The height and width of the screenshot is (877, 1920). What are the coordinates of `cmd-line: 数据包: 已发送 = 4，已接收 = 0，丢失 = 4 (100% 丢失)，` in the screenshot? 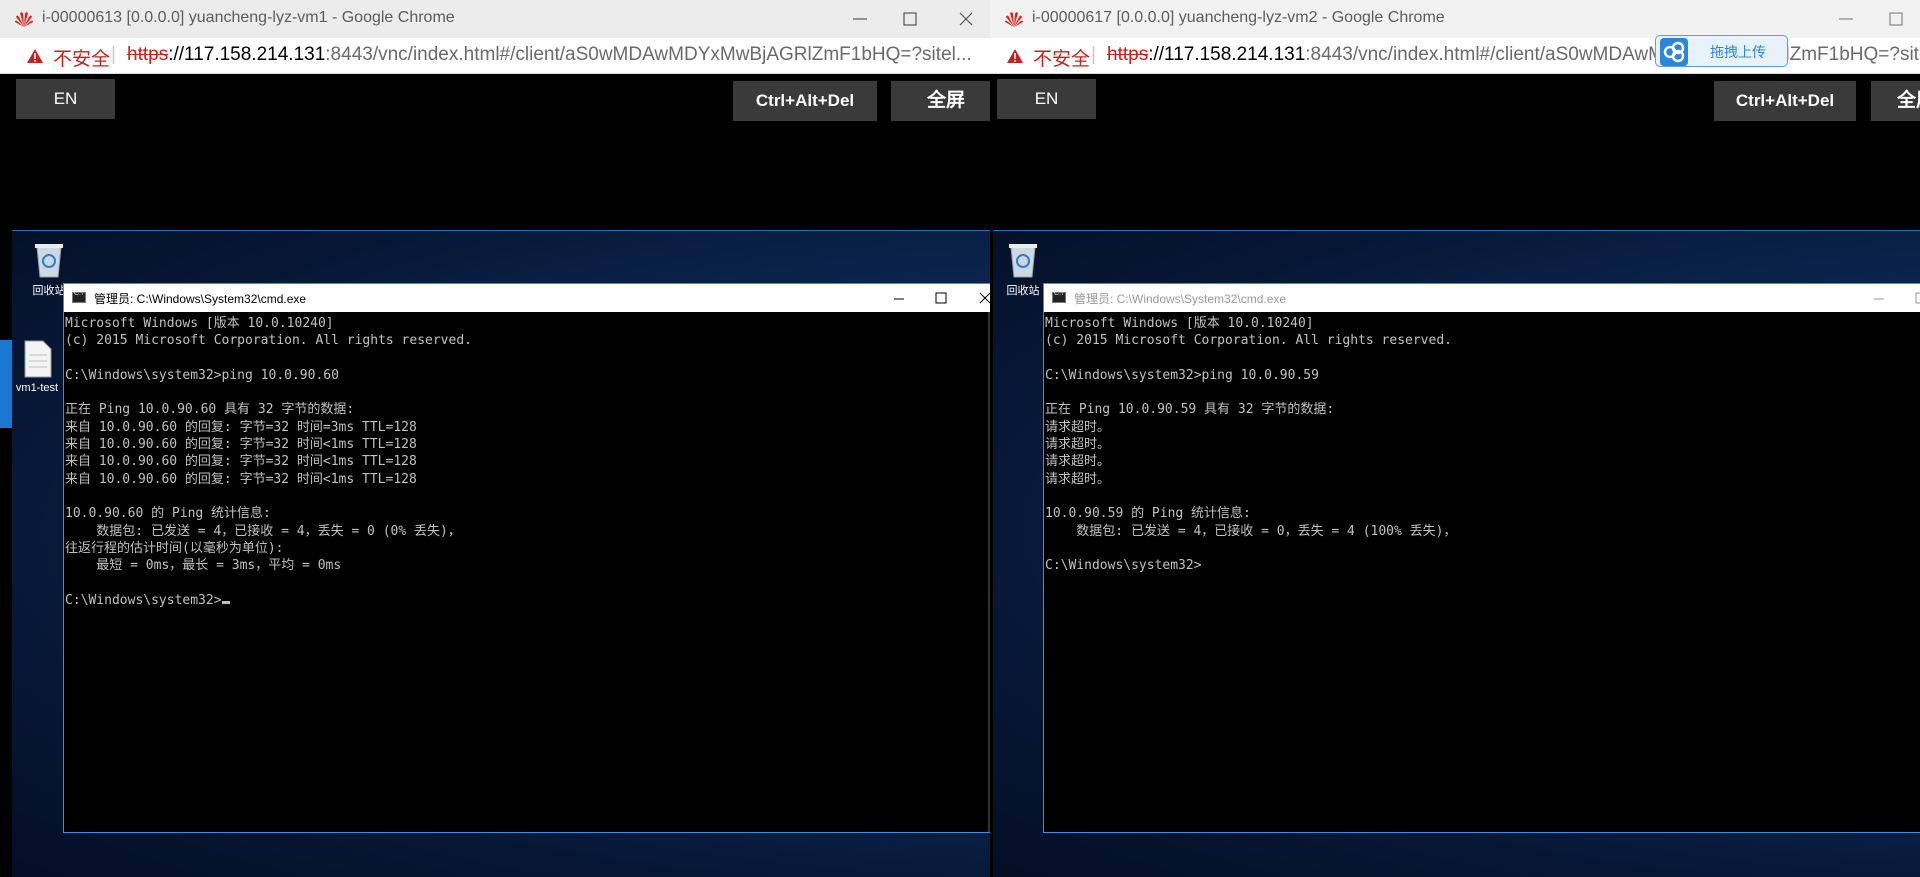 It's located at (1251, 531).